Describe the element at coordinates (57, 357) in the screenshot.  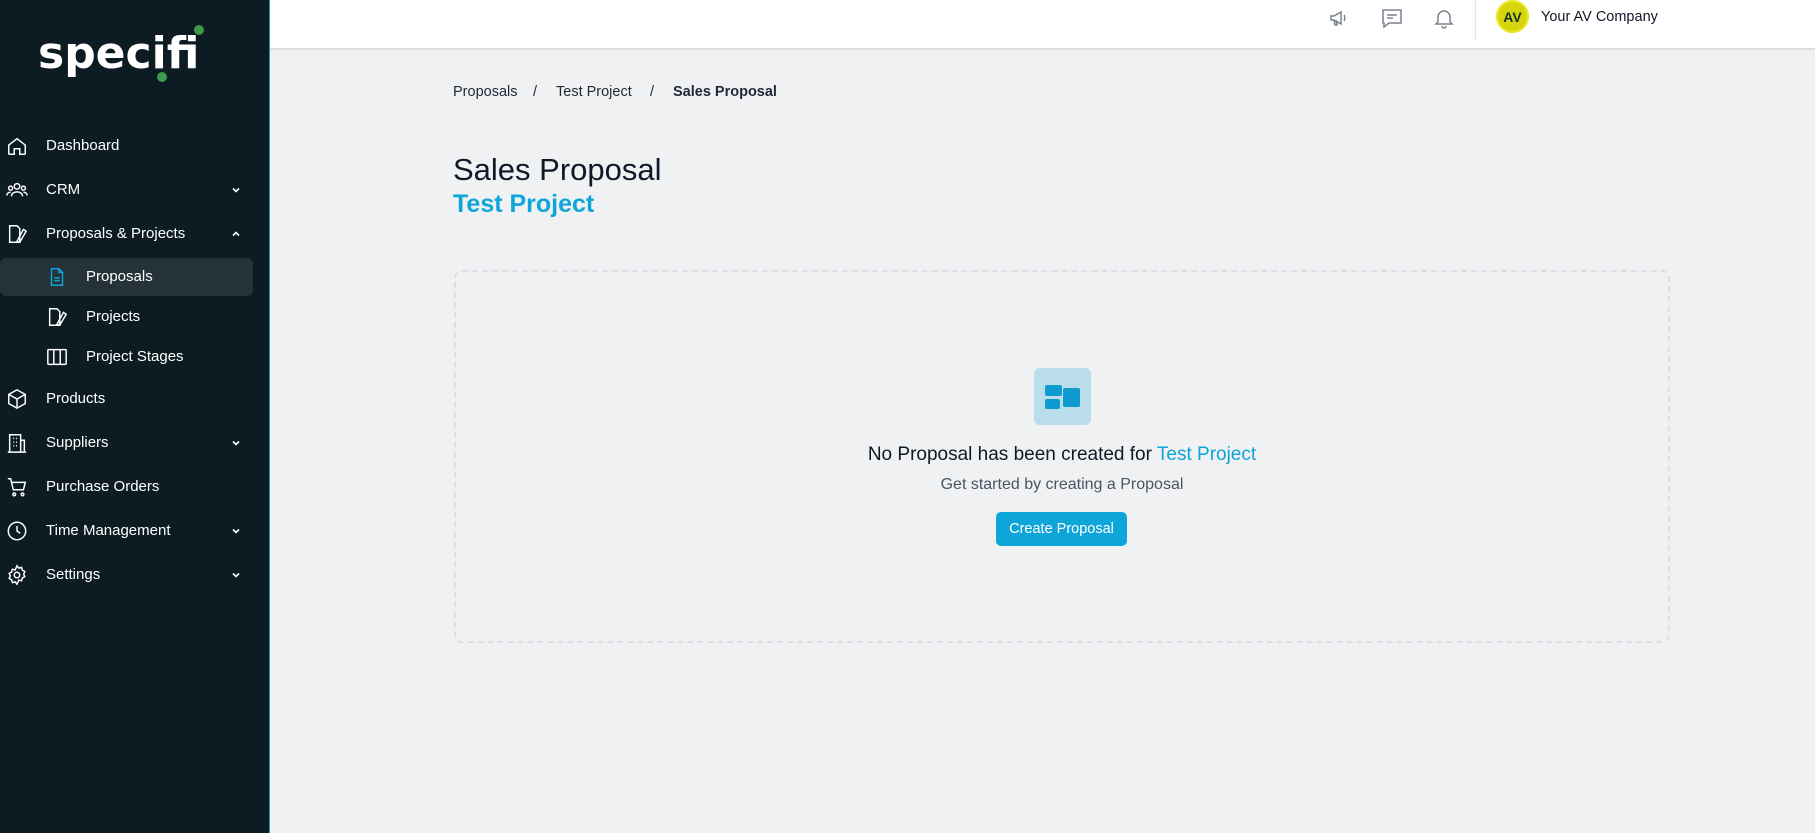
I see `columns-icon` at that location.